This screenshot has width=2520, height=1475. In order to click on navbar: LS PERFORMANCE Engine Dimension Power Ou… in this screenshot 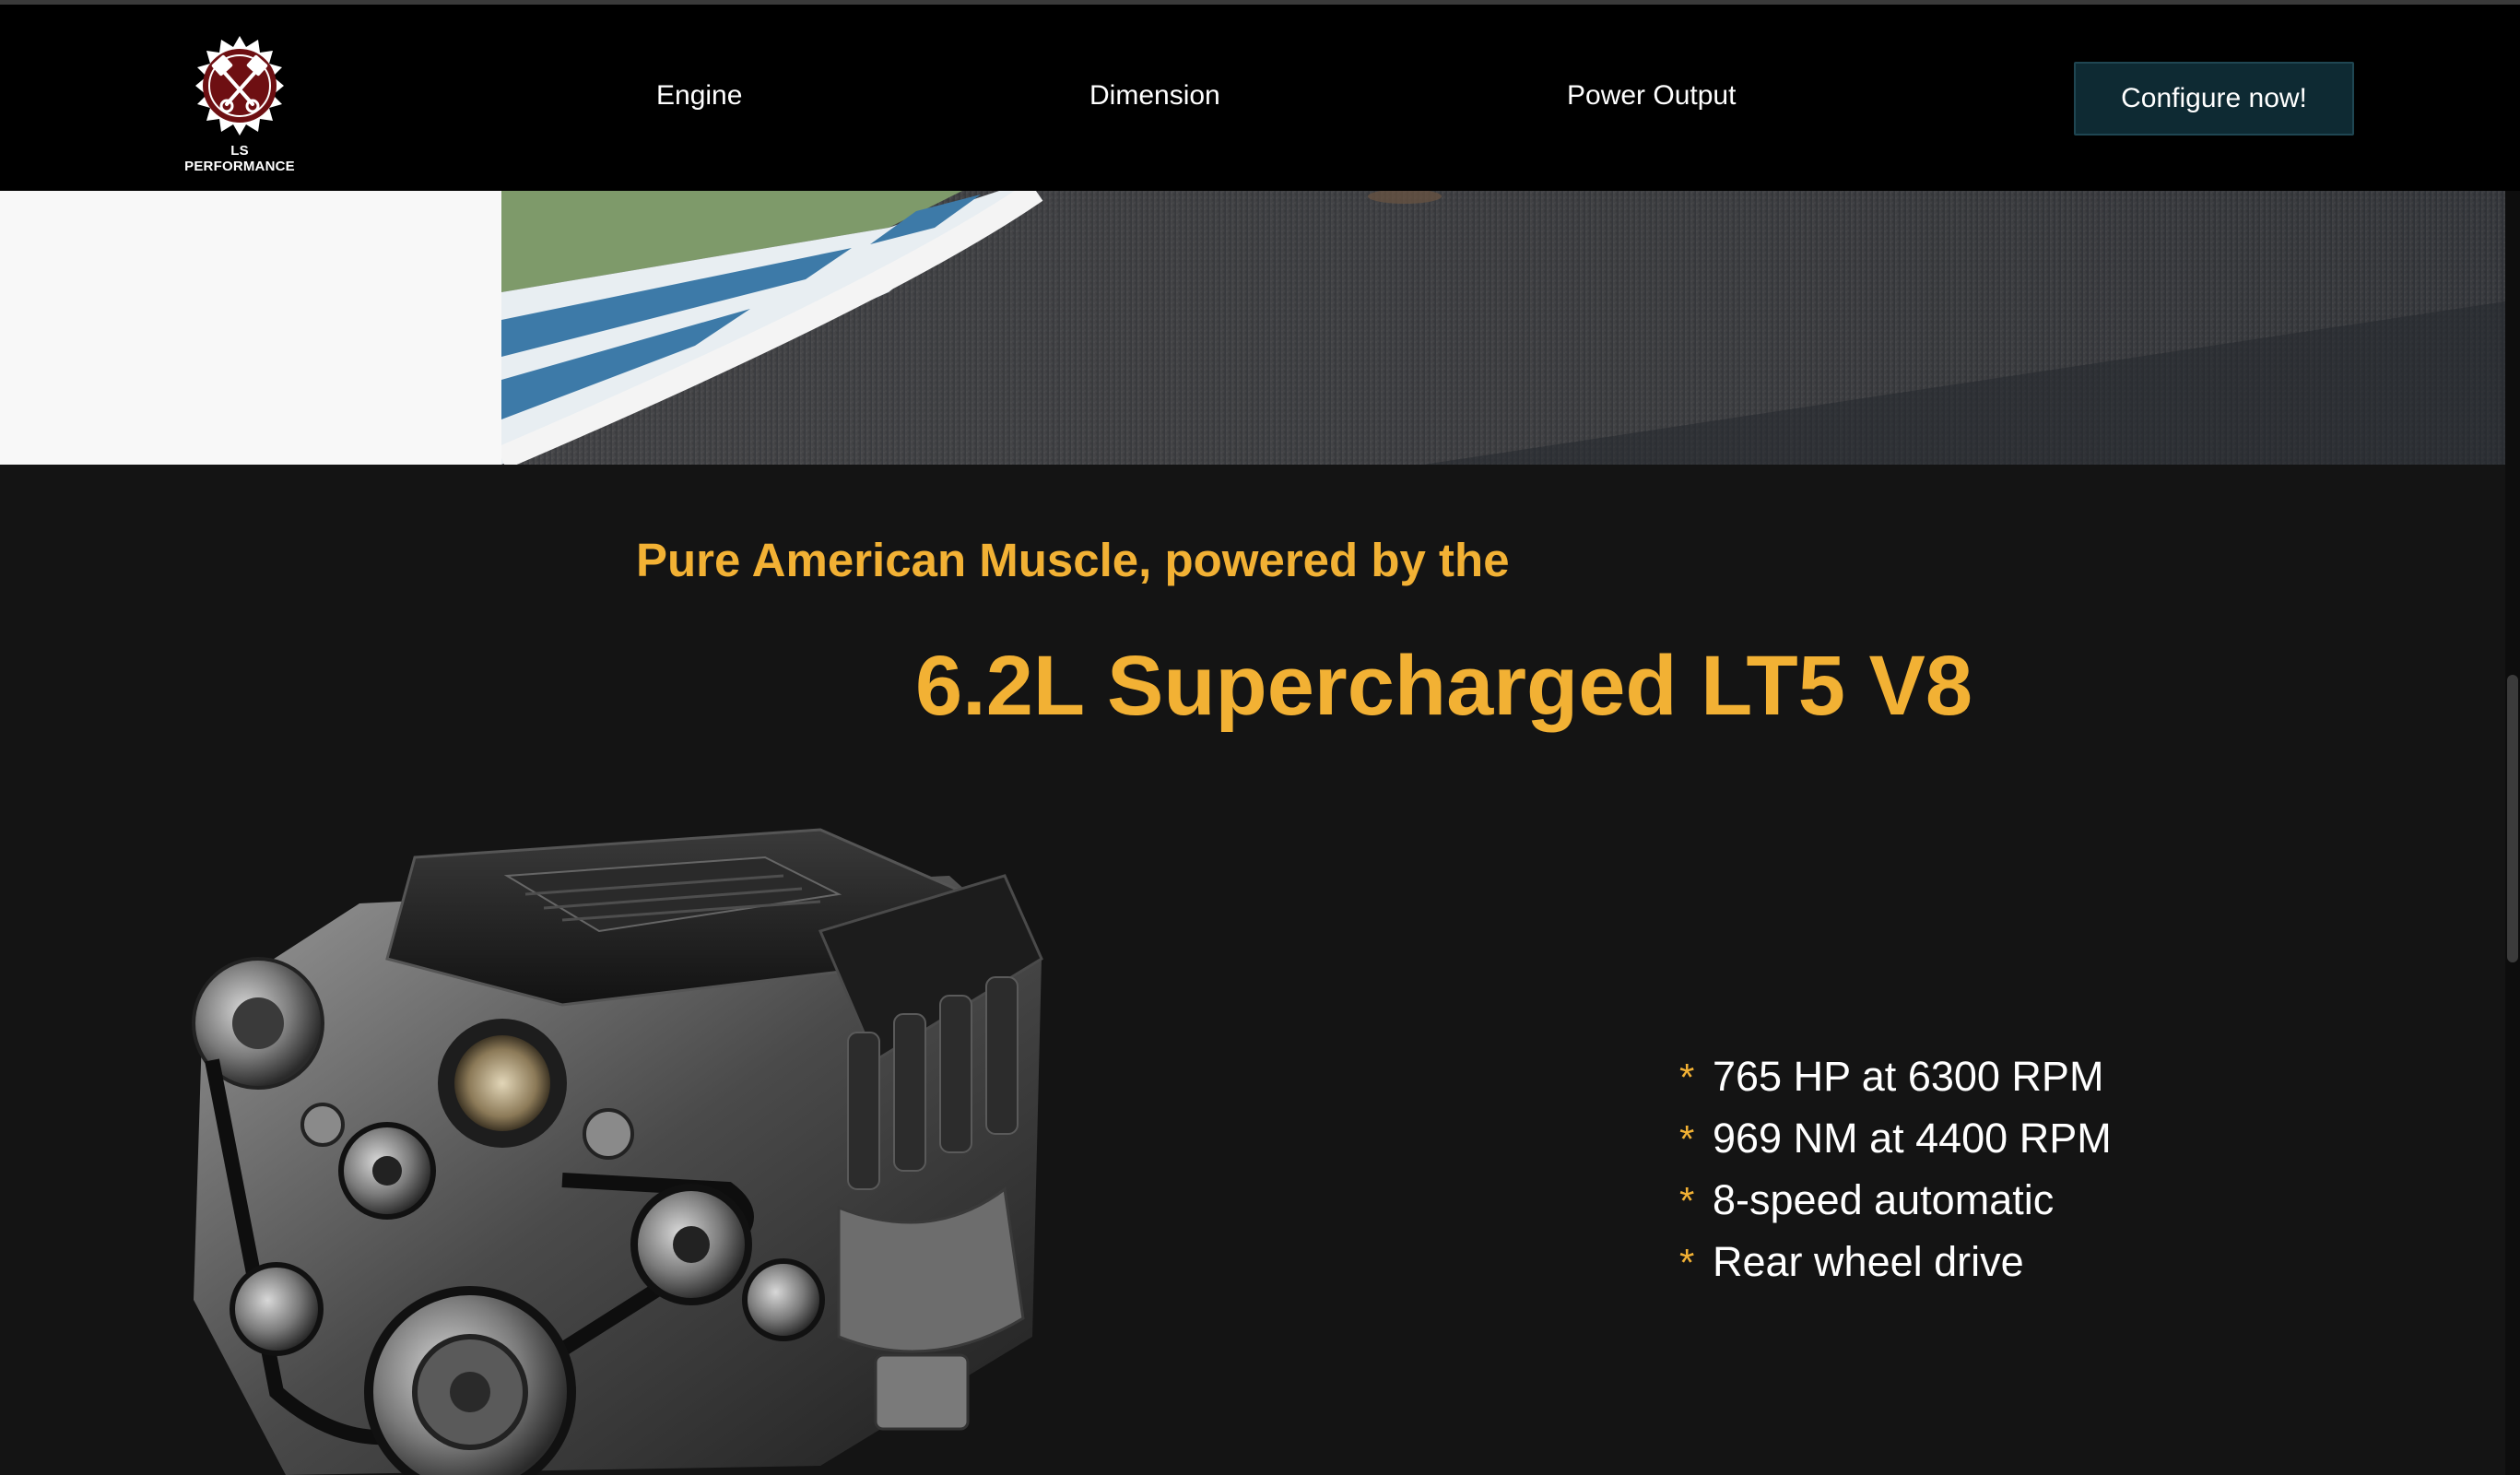, I will do `click(1260, 98)`.